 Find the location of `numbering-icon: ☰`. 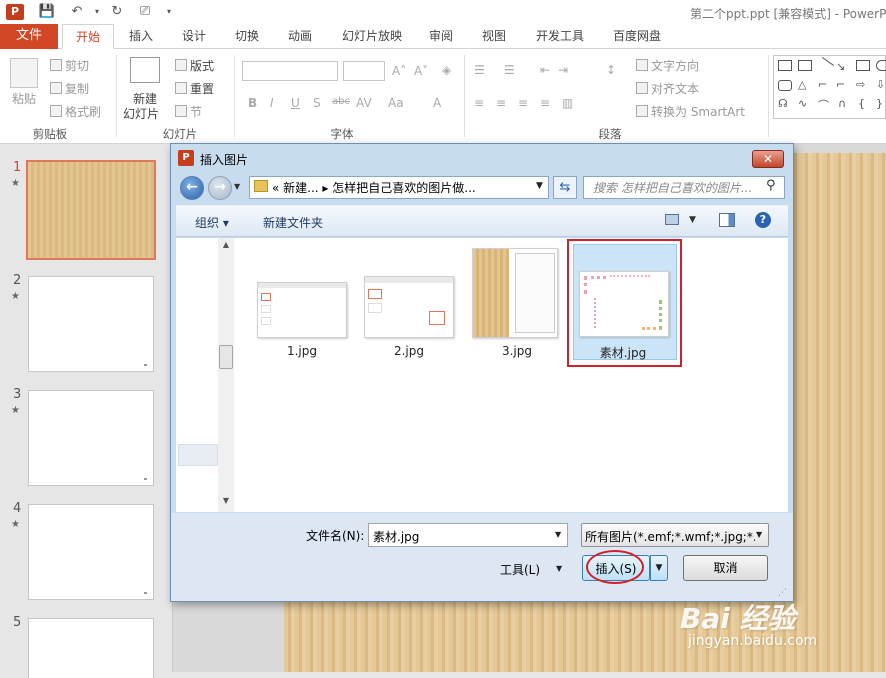

numbering-icon: ☰ is located at coordinates (509, 70).